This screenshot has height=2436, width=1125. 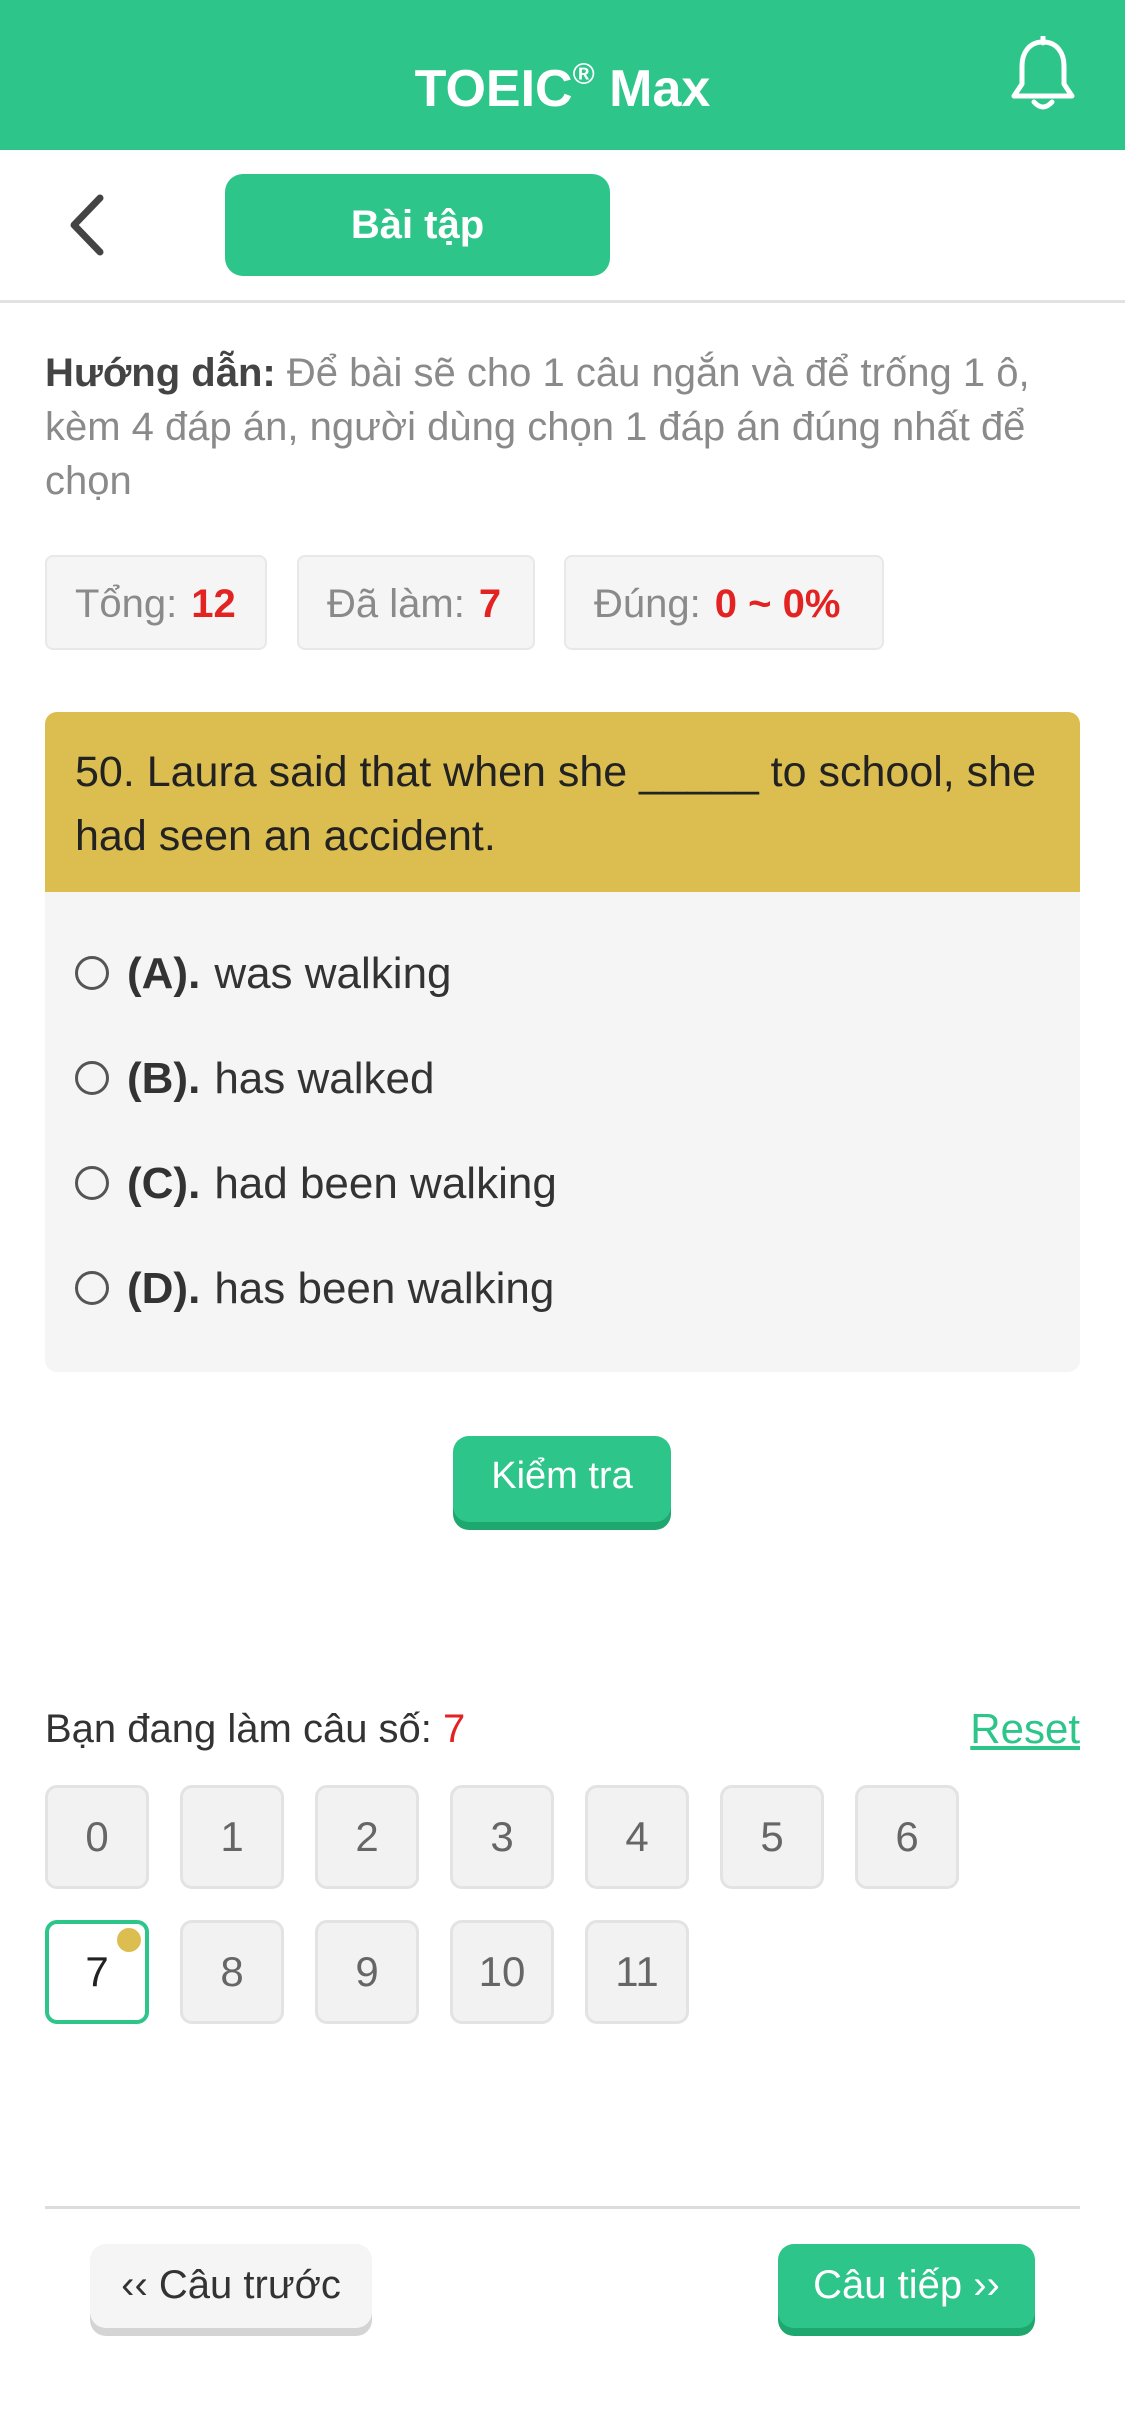 What do you see at coordinates (367, 1972) in the screenshot?
I see `question-number-button: 9` at bounding box center [367, 1972].